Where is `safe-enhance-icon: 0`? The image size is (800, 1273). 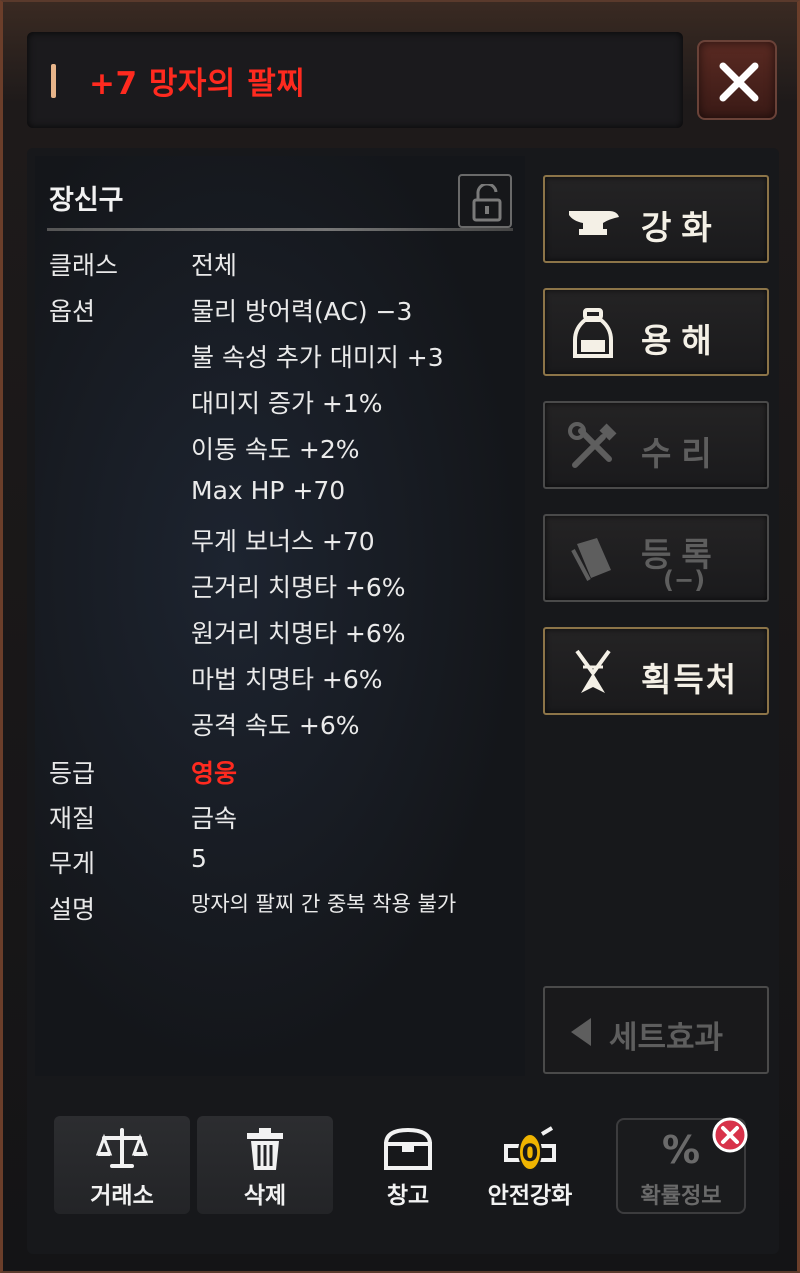 safe-enhance-icon: 0 is located at coordinates (530, 1148).